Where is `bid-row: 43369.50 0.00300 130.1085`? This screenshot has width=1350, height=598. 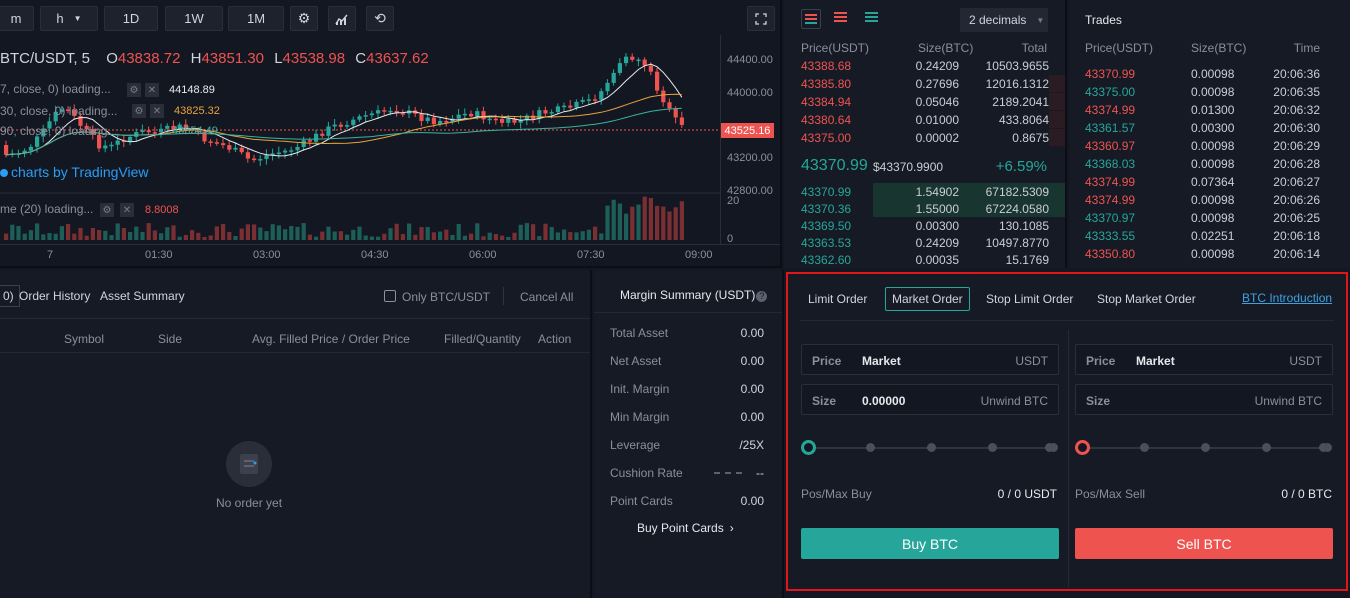
bid-row: 43369.50 0.00300 130.1085 is located at coordinates (924, 225).